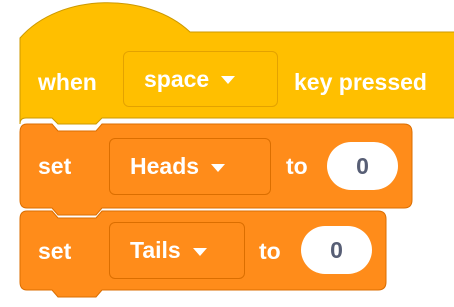  I want to click on value-input-tails: 0, so click(336, 250).